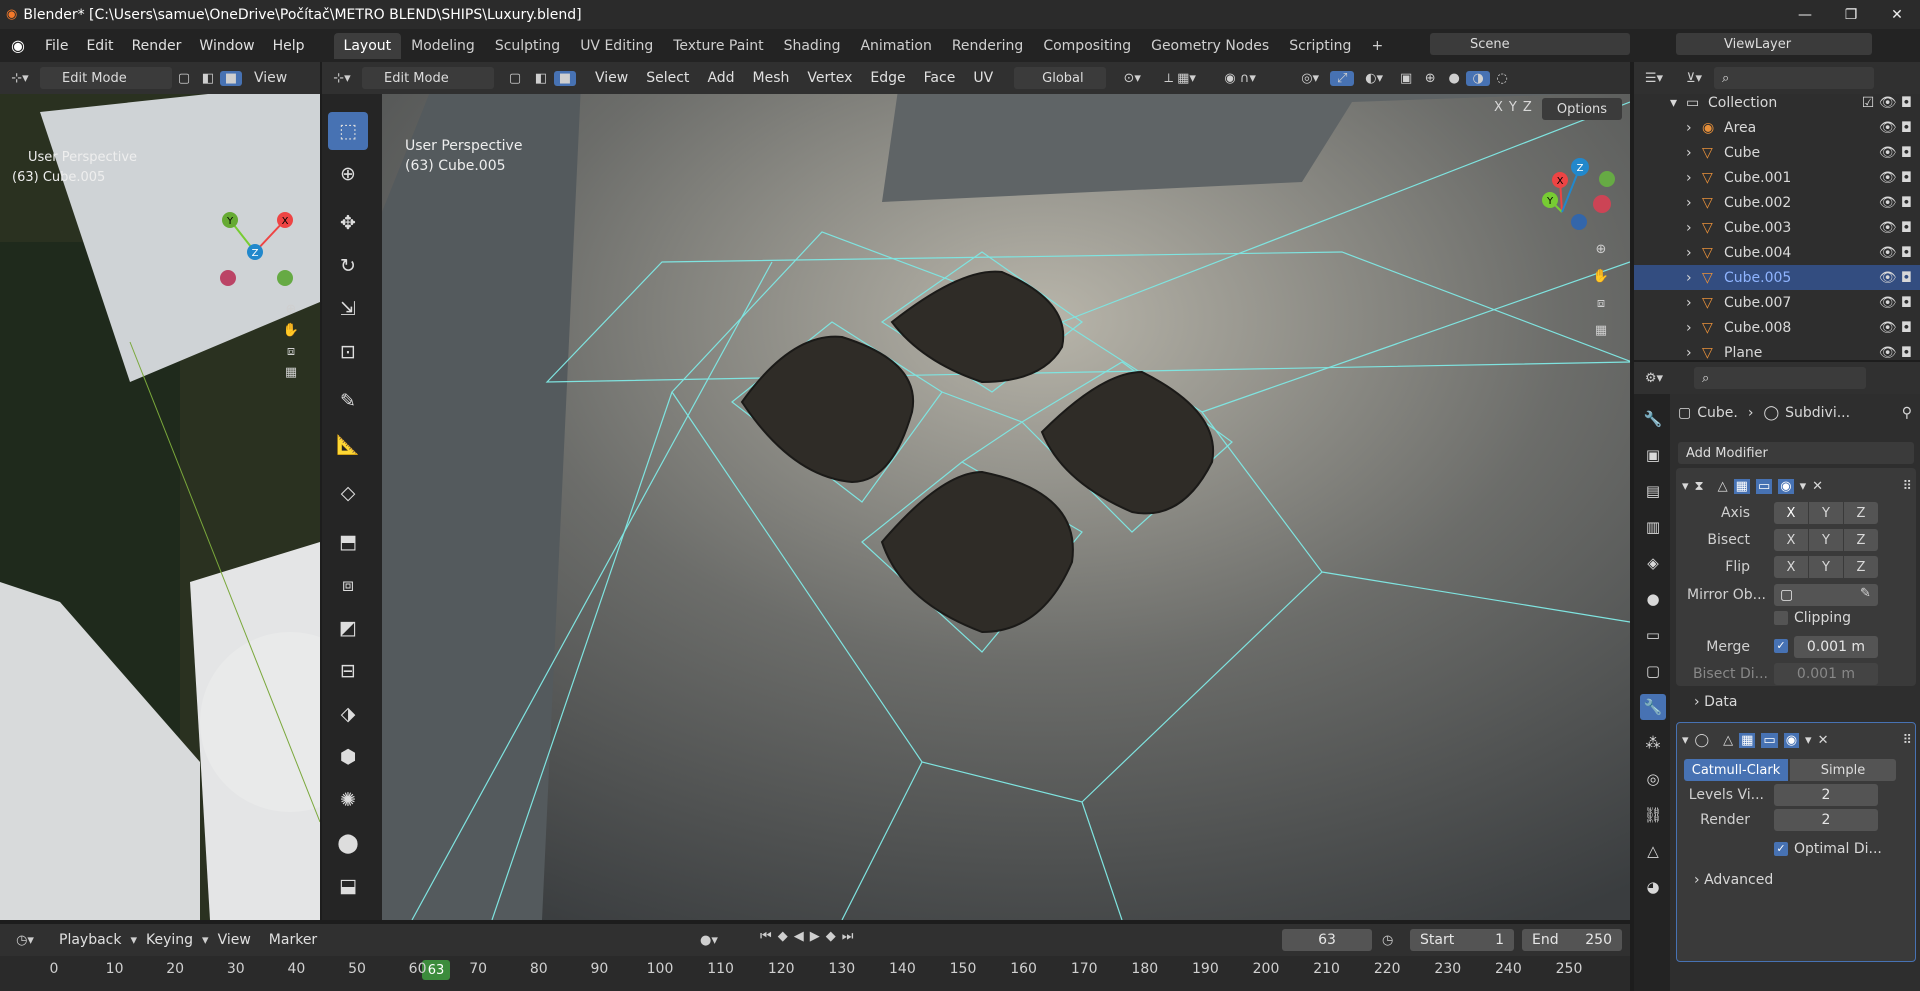  I want to click on zoom-icon: ⊕, so click(291, 309).